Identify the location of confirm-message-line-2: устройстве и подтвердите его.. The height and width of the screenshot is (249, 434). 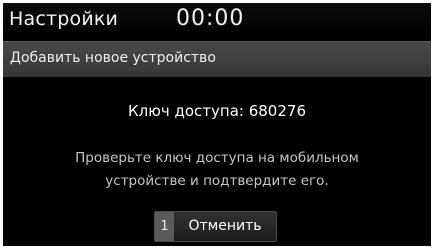
(217, 181).